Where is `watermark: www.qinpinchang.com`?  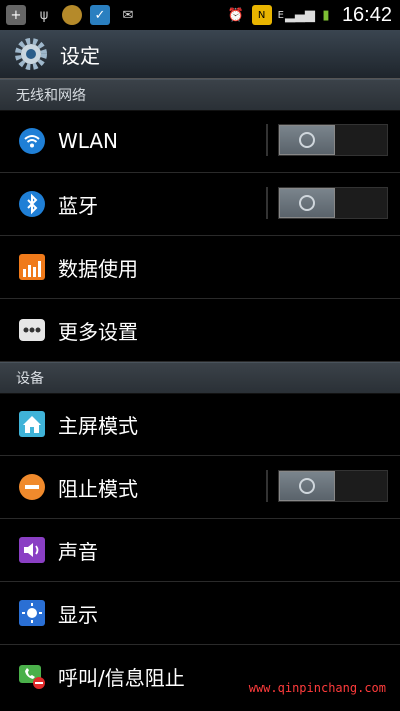 watermark: www.qinpinchang.com is located at coordinates (317, 688).